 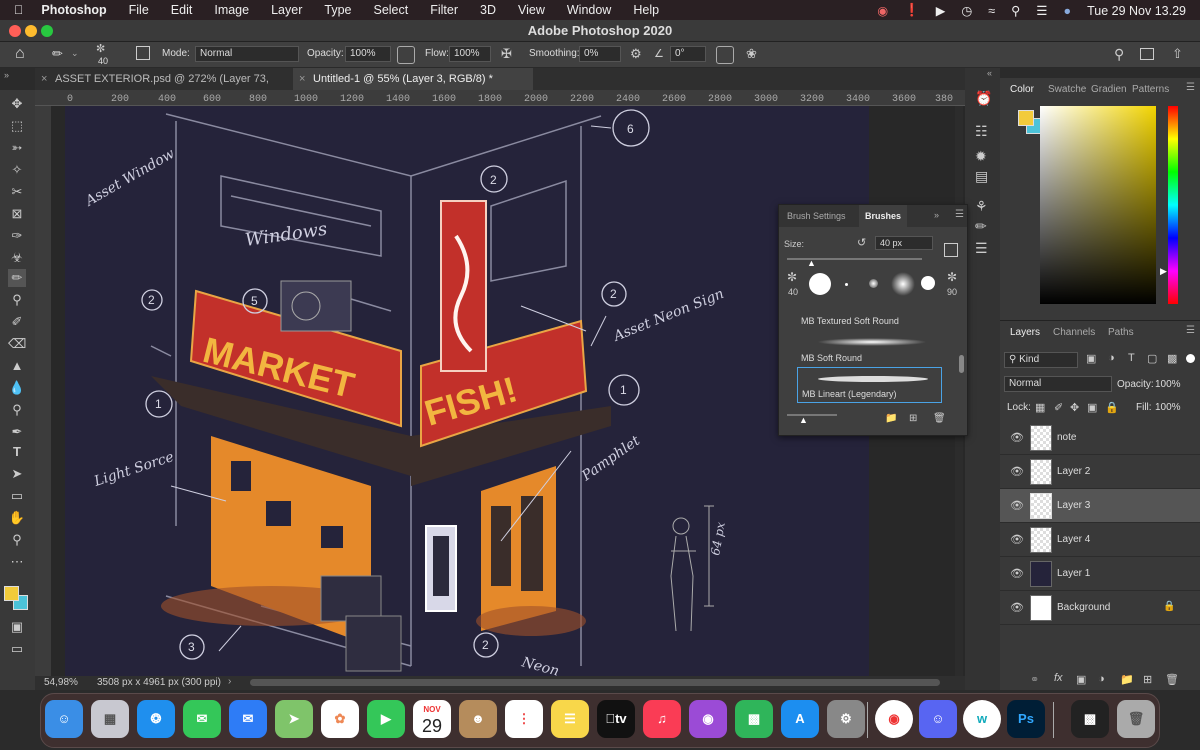 What do you see at coordinates (17, 104) in the screenshot?
I see `move-tool-icon: ✥` at bounding box center [17, 104].